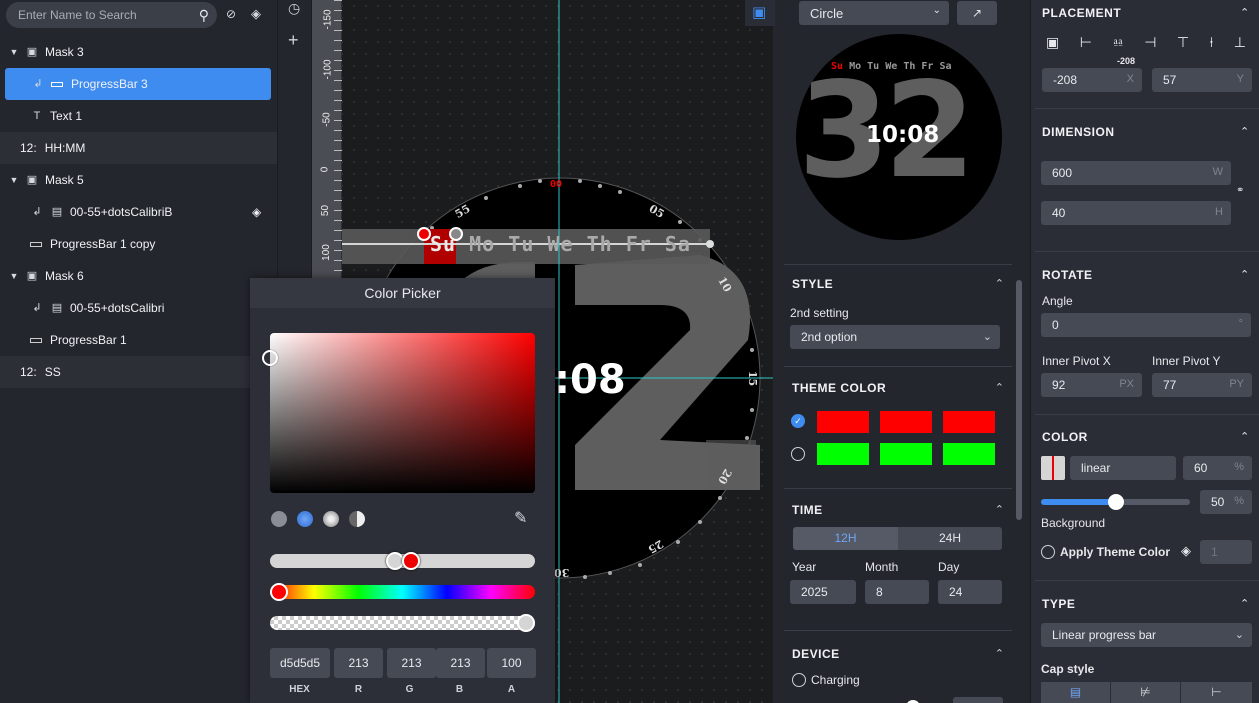 Image resolution: width=1259 pixels, height=703 pixels. I want to click on add-icon: +, so click(293, 40).